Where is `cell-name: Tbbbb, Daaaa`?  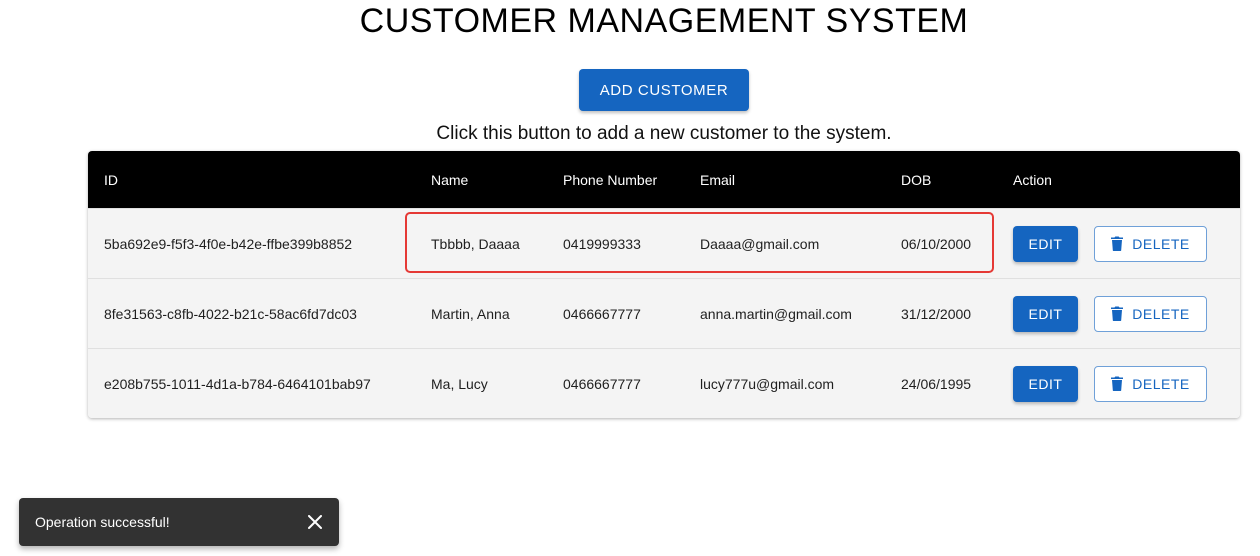
cell-name: Tbbbb, Daaaa is located at coordinates (475, 243).